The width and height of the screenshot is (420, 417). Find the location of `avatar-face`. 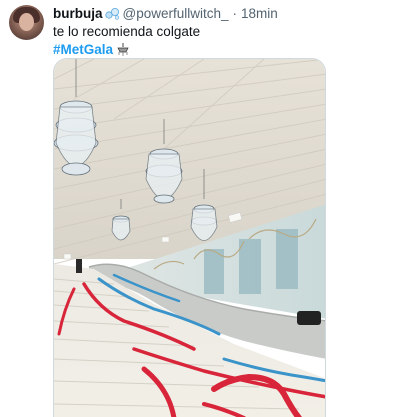

avatar-face is located at coordinates (26, 22).